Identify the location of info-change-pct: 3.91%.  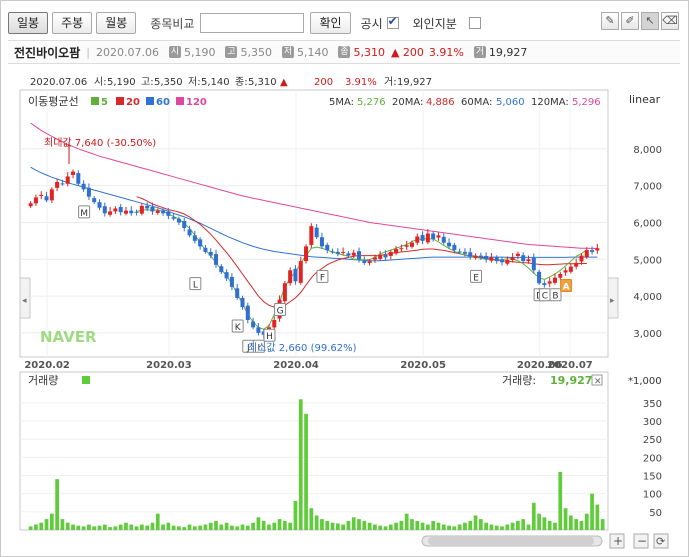
(446, 52).